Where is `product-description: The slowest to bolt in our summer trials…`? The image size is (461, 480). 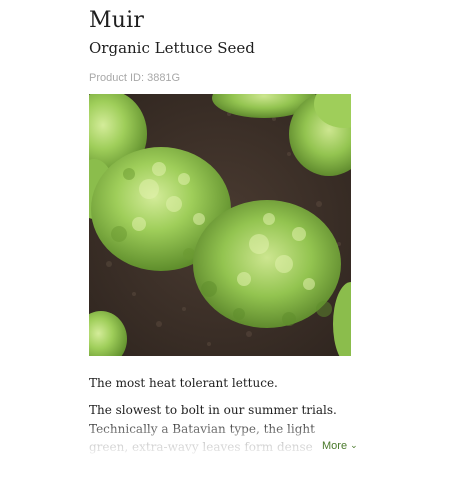
product-description: The slowest to bolt in our summer trials… is located at coordinates (213, 428).